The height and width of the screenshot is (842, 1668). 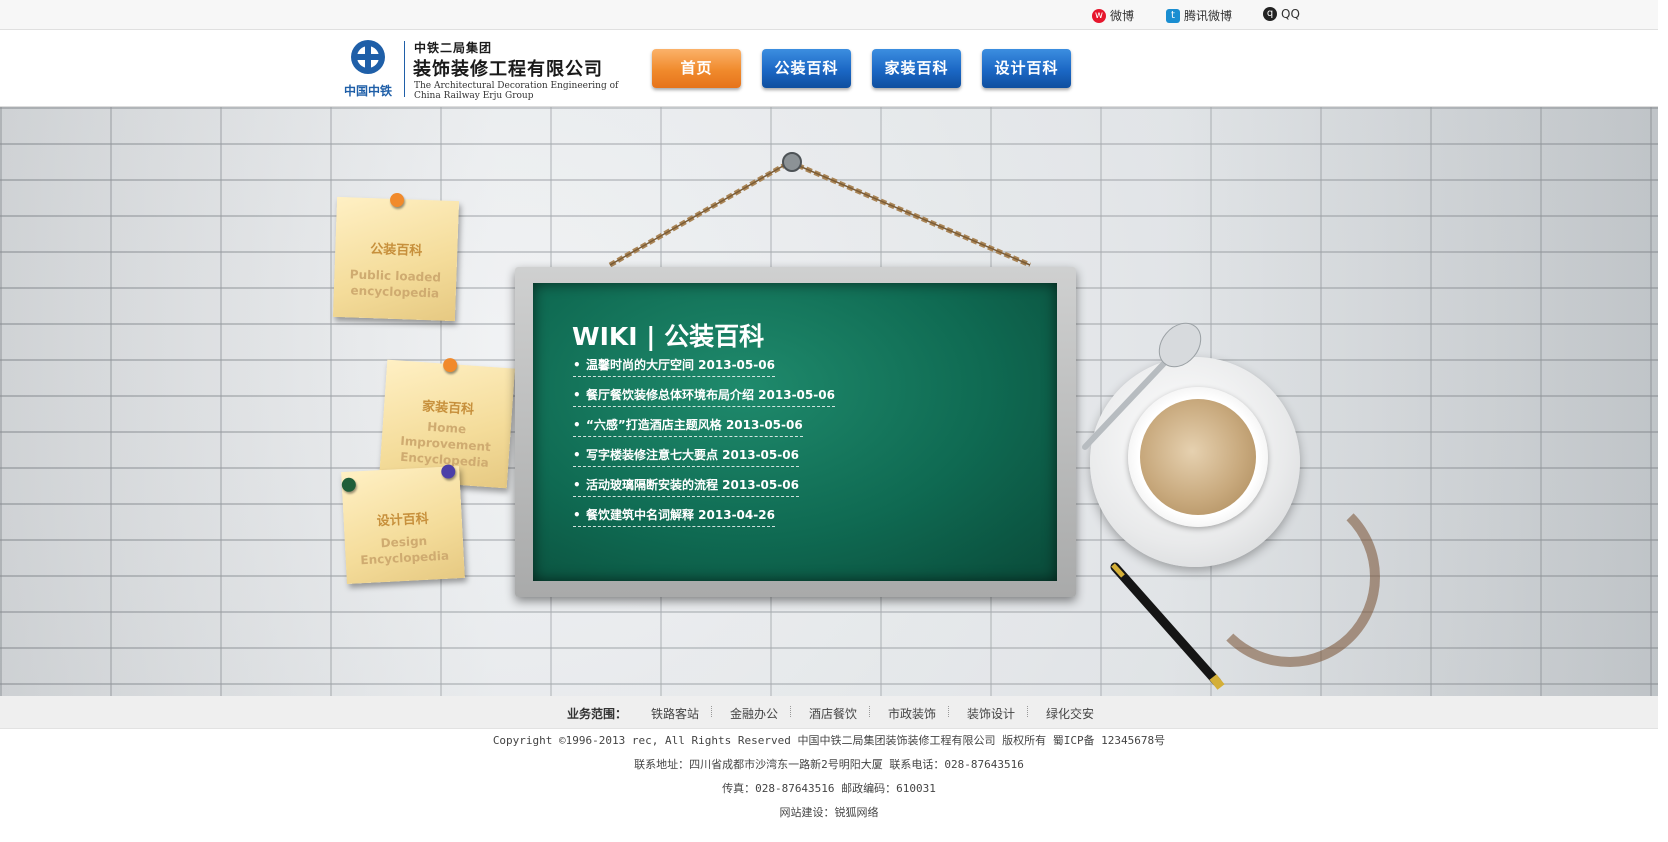 I want to click on wiki-title: WIKI | 公装百科, so click(x=668, y=336).